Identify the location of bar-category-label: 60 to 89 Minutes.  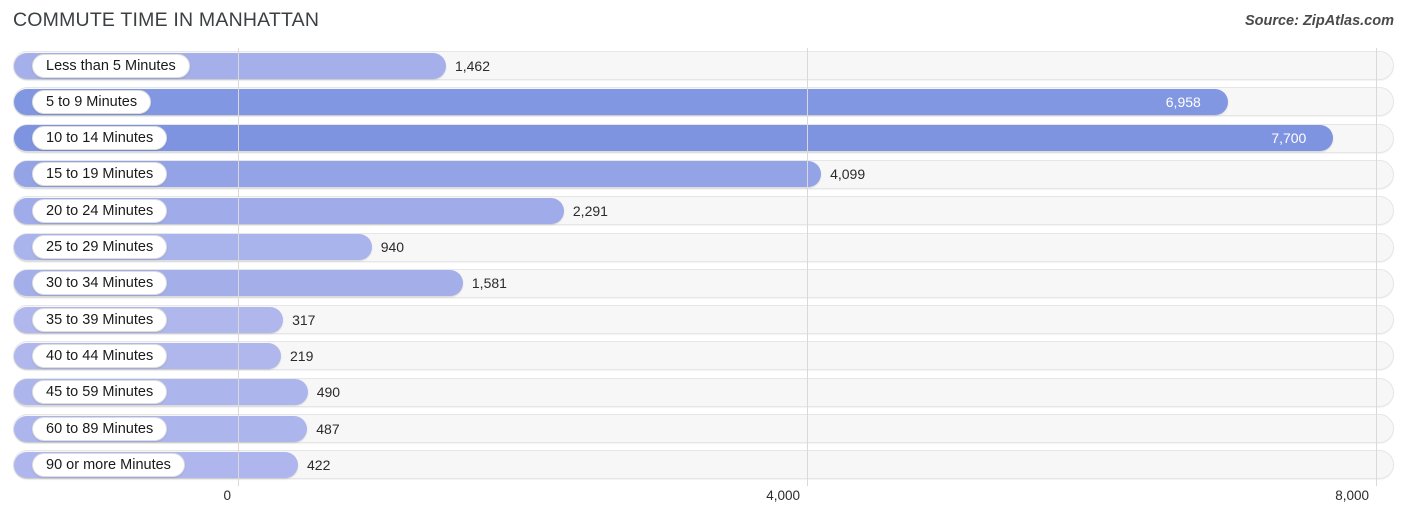
(100, 428).